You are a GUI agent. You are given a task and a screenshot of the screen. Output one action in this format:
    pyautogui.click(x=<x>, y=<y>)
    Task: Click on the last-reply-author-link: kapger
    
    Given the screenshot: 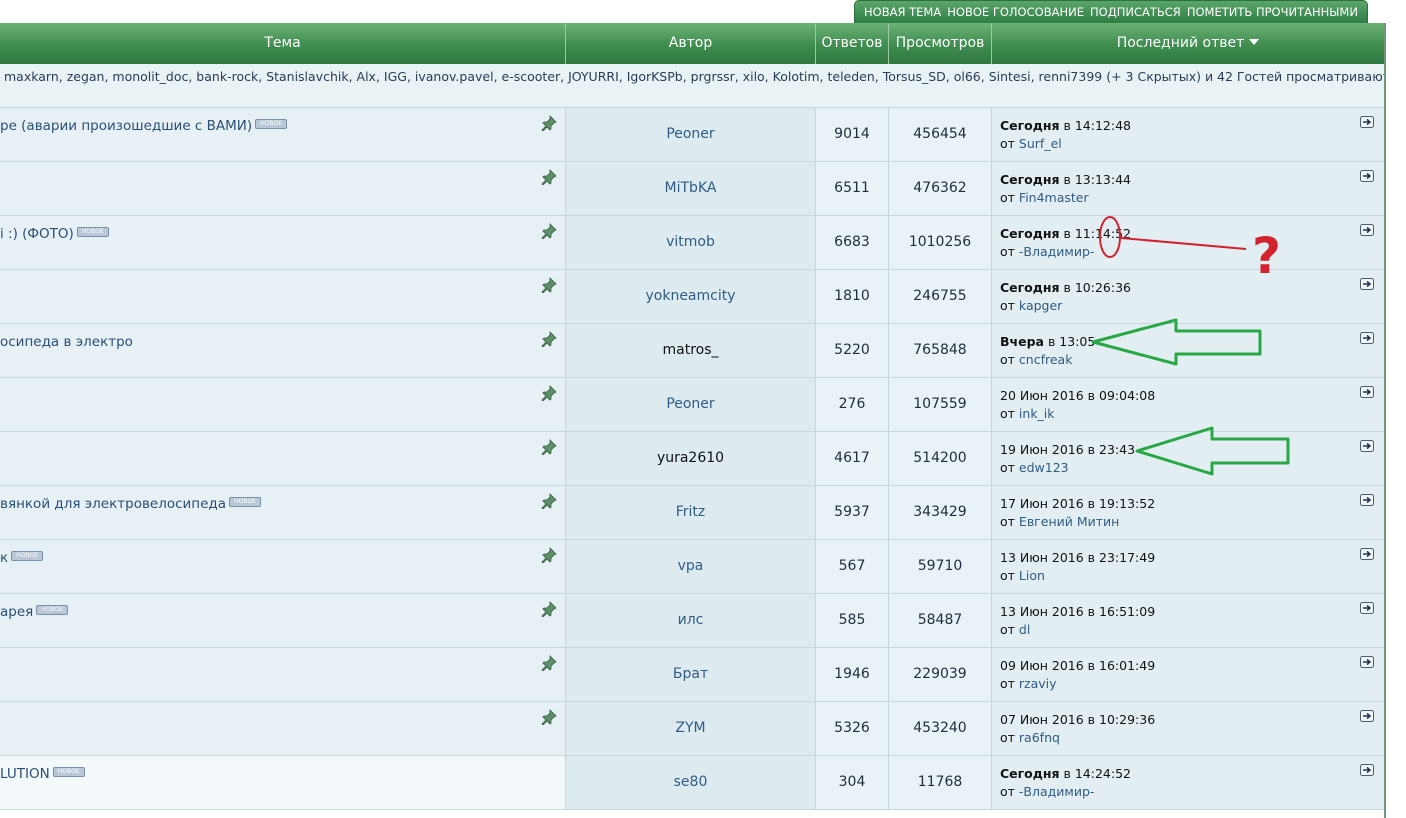 What is the action you would take?
    pyautogui.click(x=1040, y=305)
    